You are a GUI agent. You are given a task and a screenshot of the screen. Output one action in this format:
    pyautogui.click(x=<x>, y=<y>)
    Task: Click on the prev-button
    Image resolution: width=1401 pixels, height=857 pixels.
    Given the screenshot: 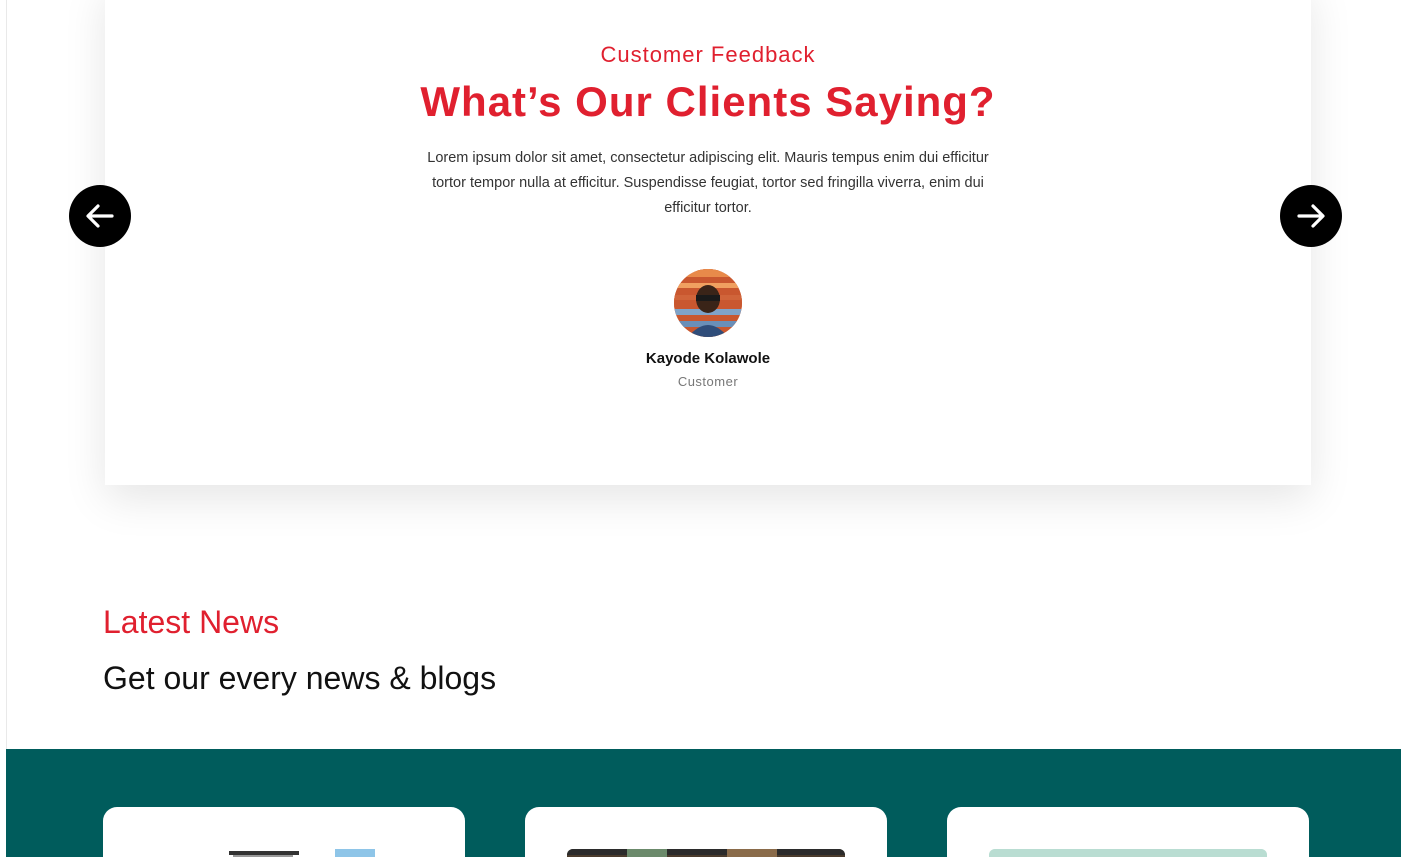 What is the action you would take?
    pyautogui.click(x=100, y=216)
    